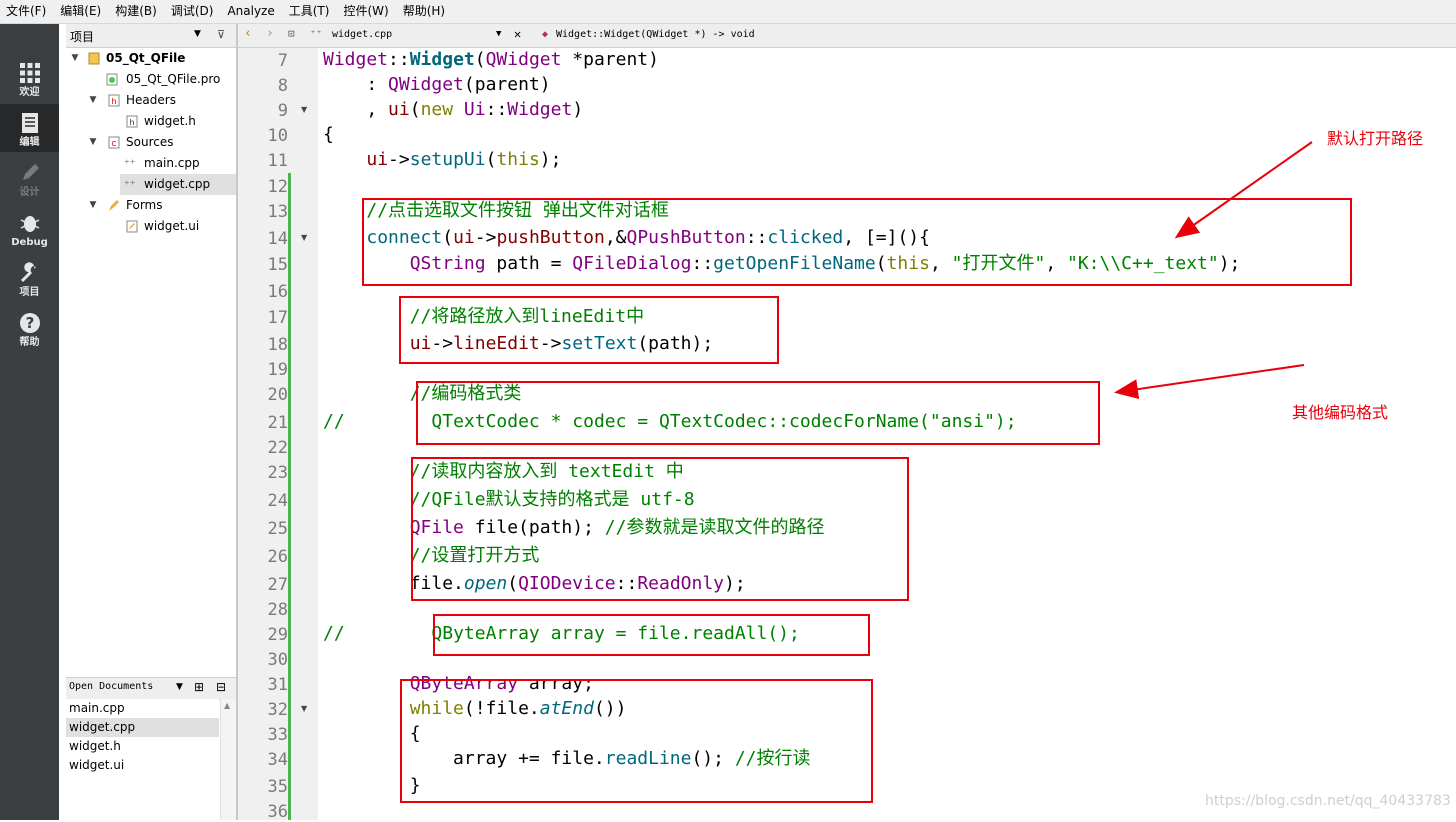 The image size is (1456, 822). I want to click on open-documents-scrollbar: ▲, so click(228, 759).